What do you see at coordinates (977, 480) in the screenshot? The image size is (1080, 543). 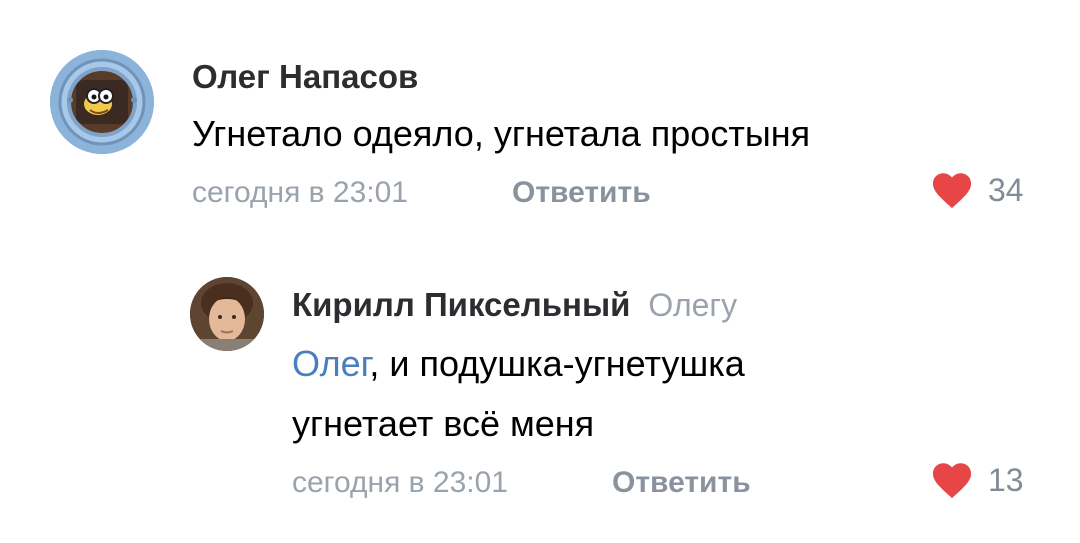 I see `like-button: 13` at bounding box center [977, 480].